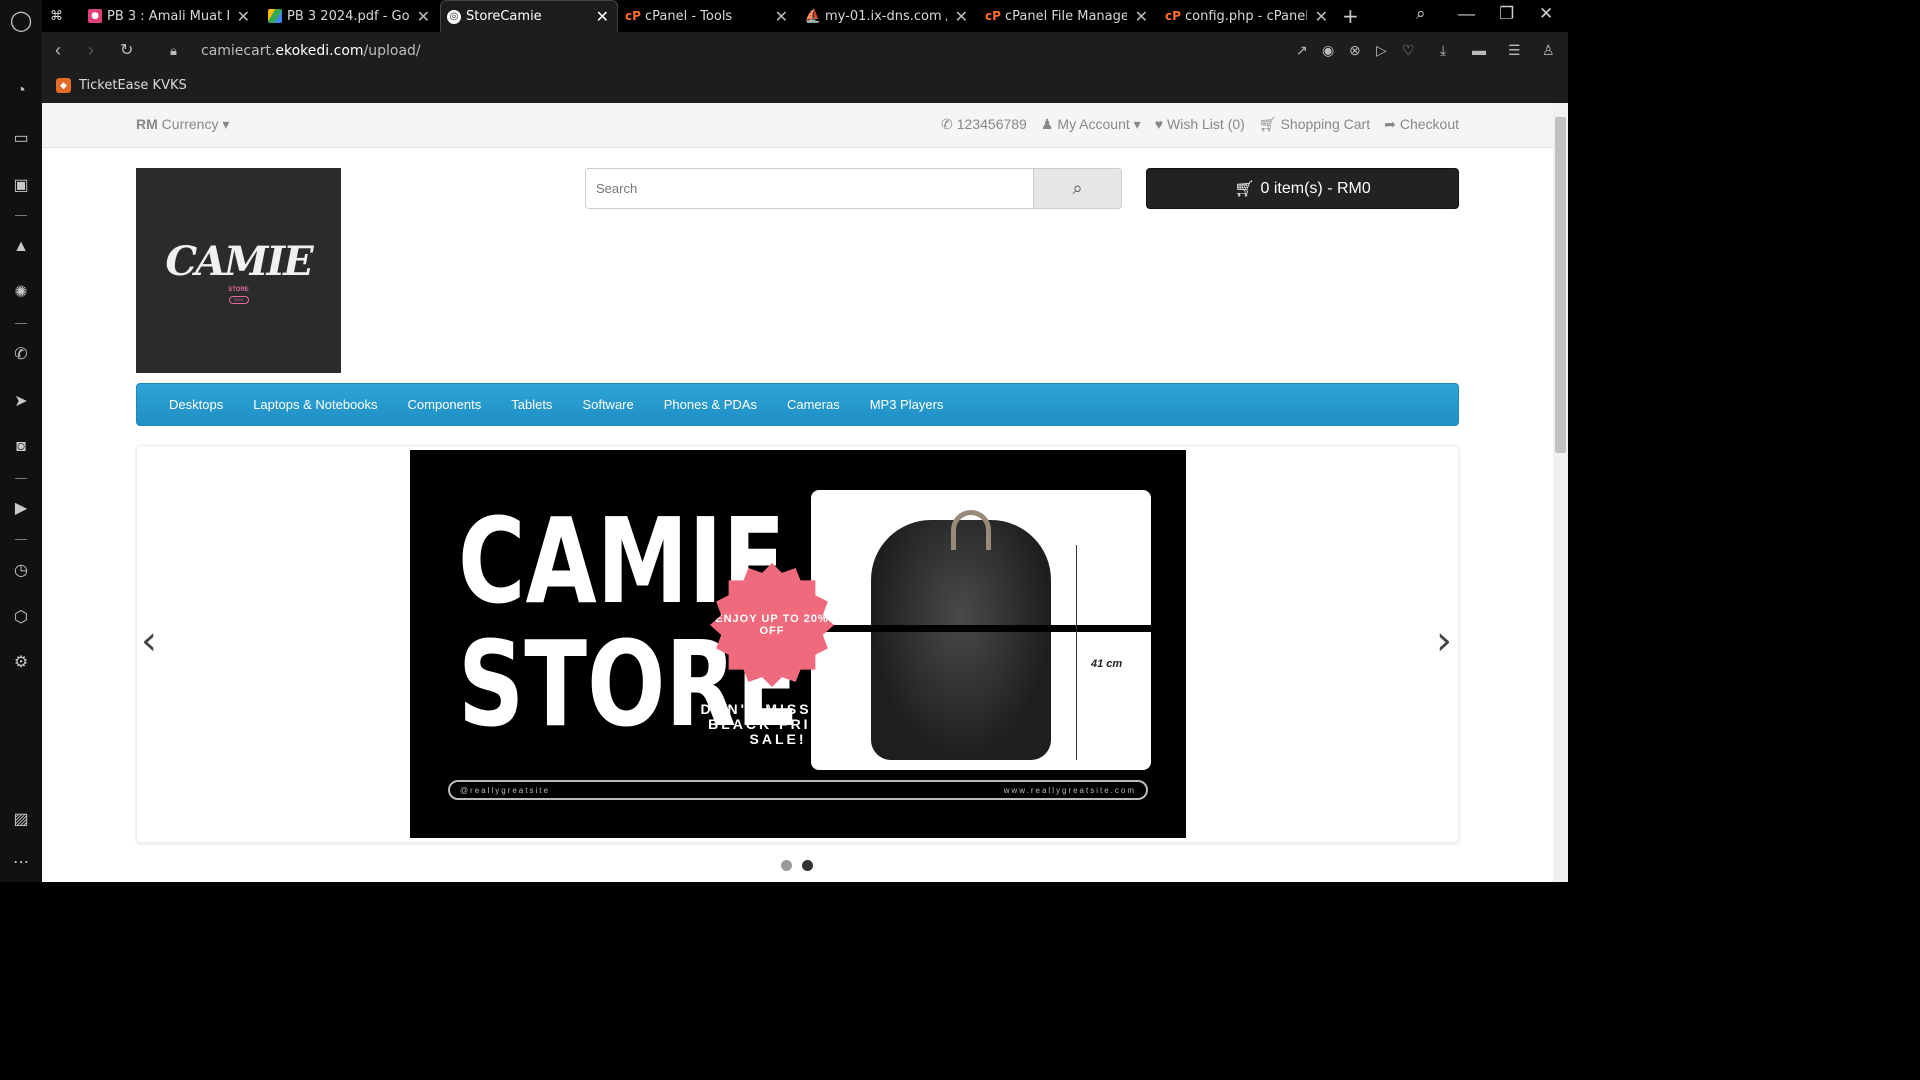 The width and height of the screenshot is (1920, 1080). I want to click on checkout-label: Checkout, so click(1429, 124).